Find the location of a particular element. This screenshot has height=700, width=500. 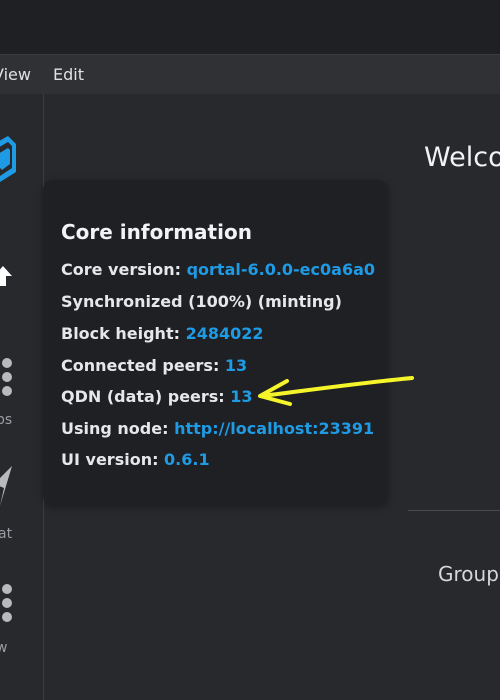

connected-peers-label: Connected peers: is located at coordinates (143, 365).